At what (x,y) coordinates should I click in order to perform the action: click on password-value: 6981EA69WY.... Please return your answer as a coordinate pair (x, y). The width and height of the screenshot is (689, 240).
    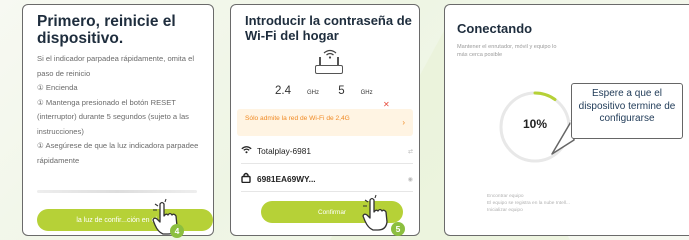
    Looking at the image, I should click on (286, 179).